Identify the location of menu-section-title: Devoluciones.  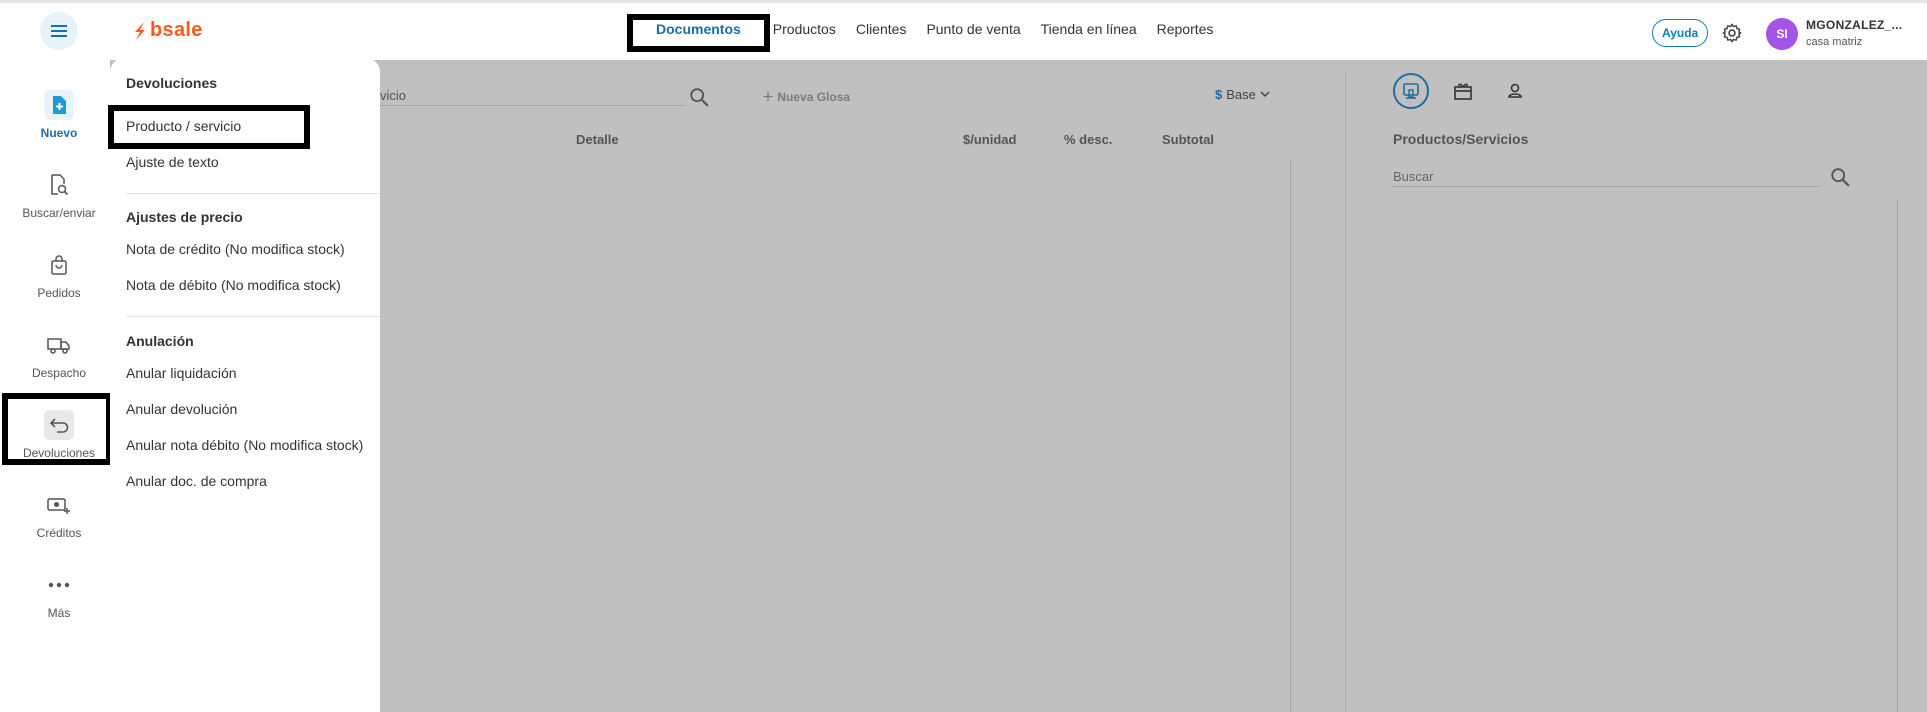
(172, 83).